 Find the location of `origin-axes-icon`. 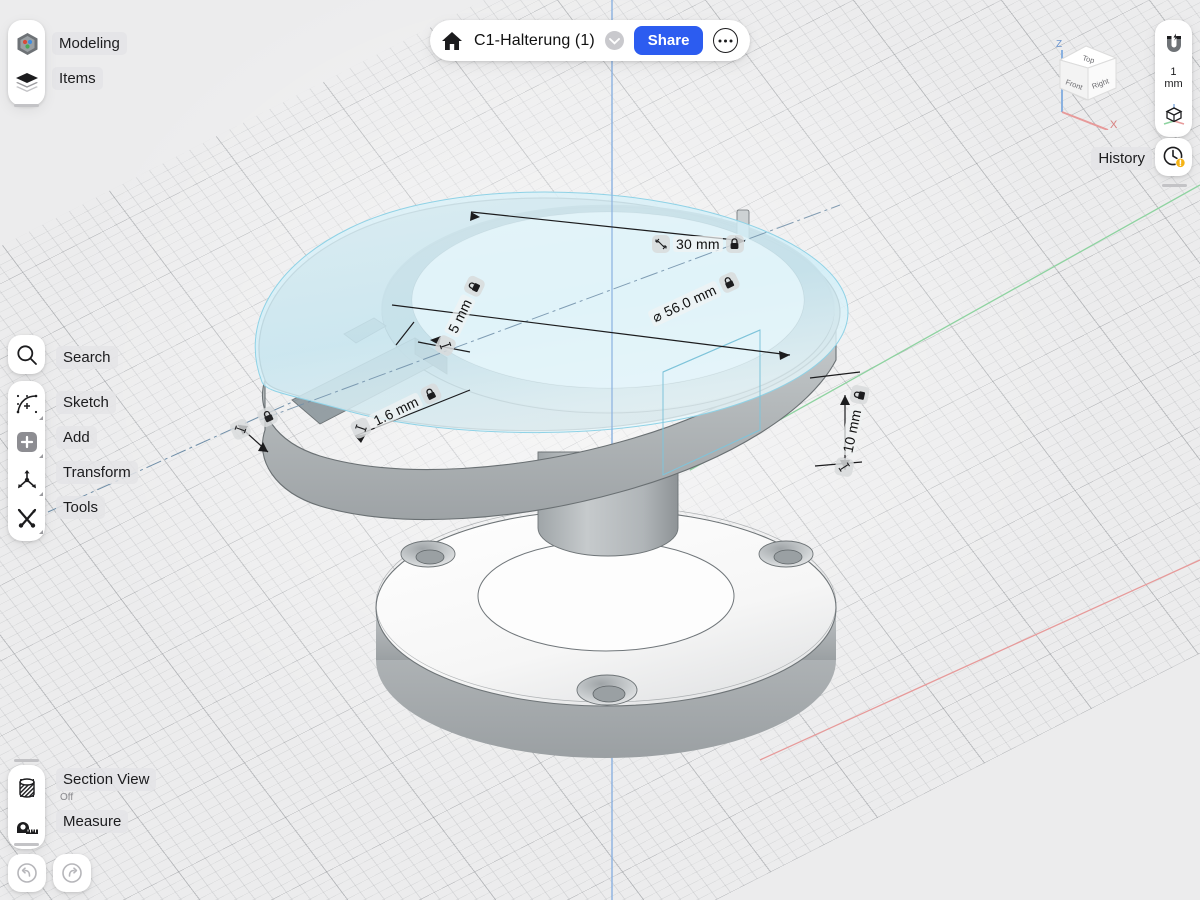

origin-axes-icon is located at coordinates (1174, 113).